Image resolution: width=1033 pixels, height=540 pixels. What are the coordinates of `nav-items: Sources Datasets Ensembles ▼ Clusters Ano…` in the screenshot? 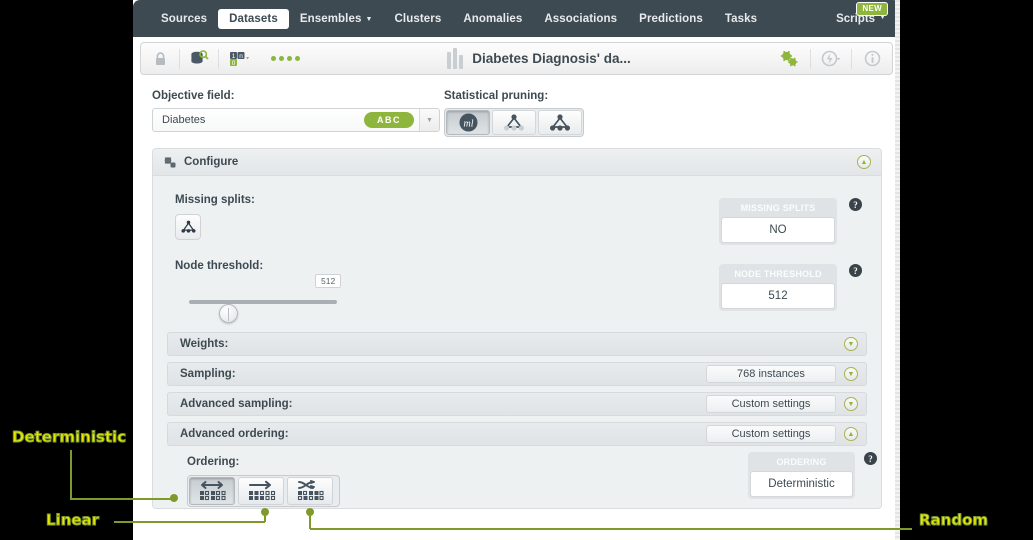 It's located at (459, 18).